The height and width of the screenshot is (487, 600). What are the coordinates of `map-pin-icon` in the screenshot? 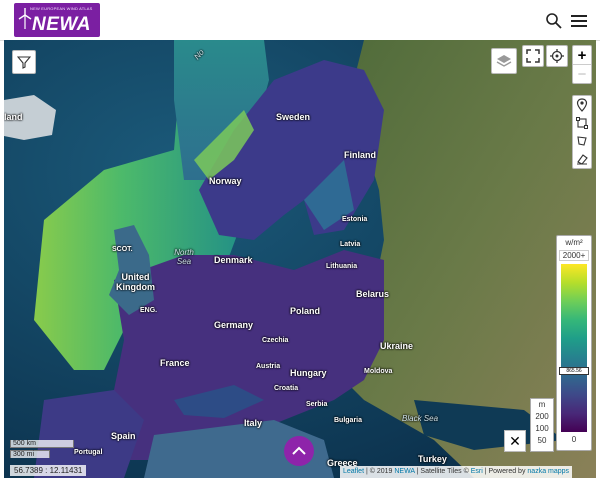 It's located at (582, 105).